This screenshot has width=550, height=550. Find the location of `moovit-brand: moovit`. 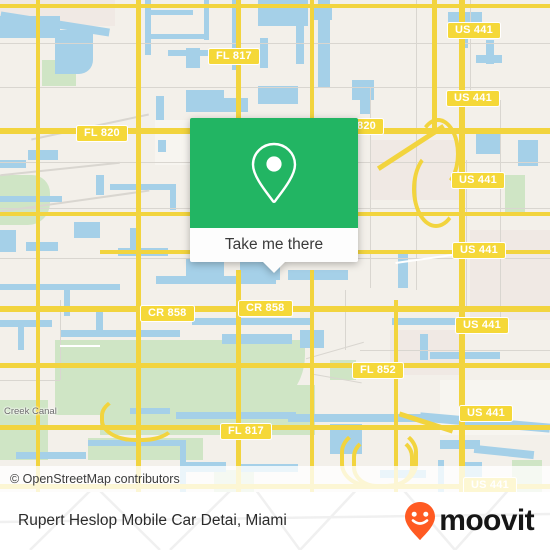

moovit-brand: moovit is located at coordinates (469, 521).